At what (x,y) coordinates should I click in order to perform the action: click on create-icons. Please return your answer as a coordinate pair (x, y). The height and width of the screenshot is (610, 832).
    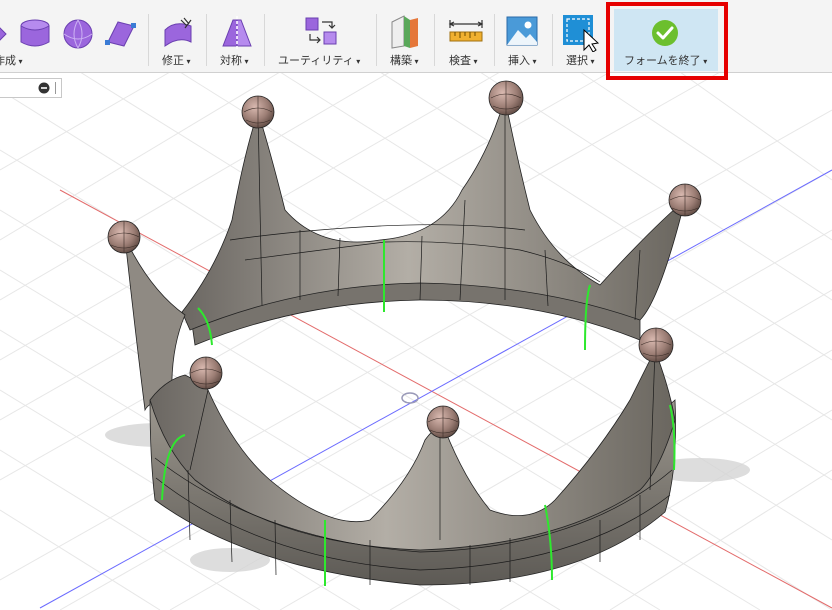
    Looking at the image, I should click on (68, 34).